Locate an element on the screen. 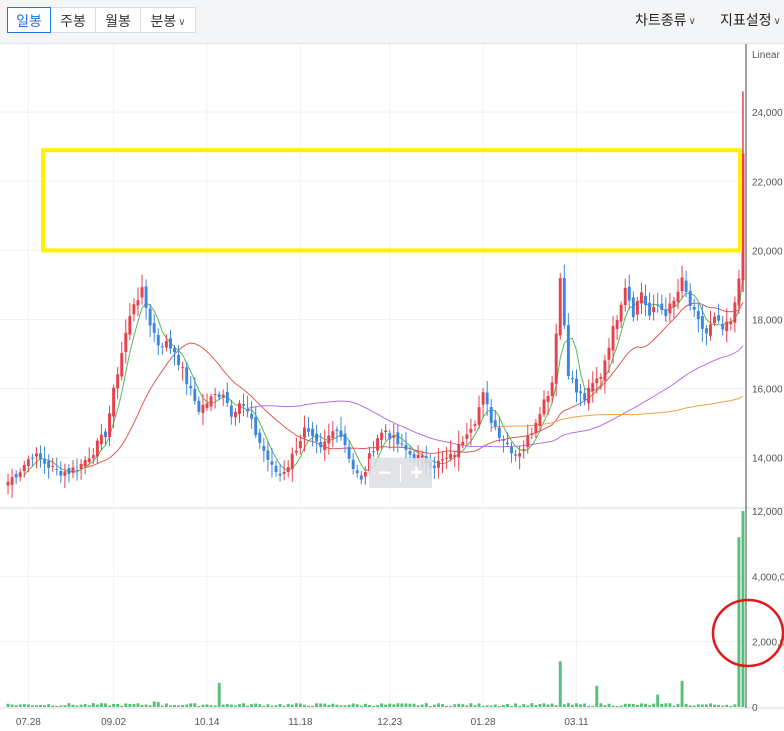 This screenshot has width=784, height=731. tab-daily: 일봉 is located at coordinates (29, 20).